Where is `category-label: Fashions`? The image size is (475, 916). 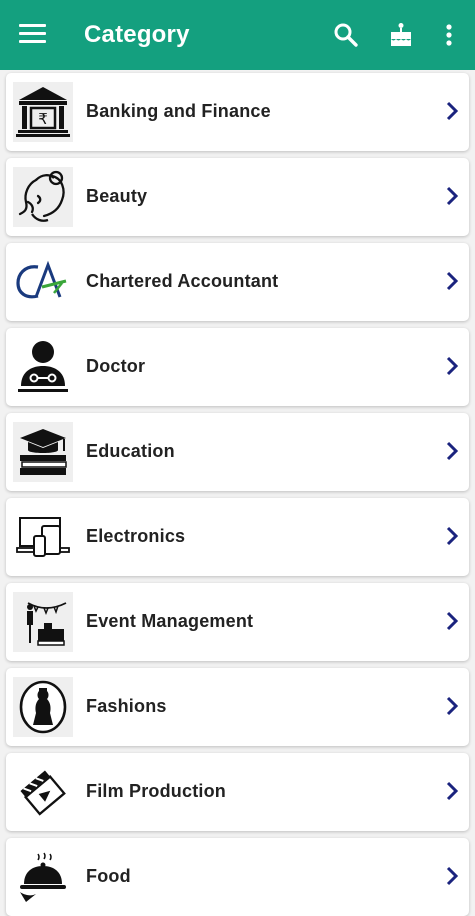 category-label: Fashions is located at coordinates (126, 706).